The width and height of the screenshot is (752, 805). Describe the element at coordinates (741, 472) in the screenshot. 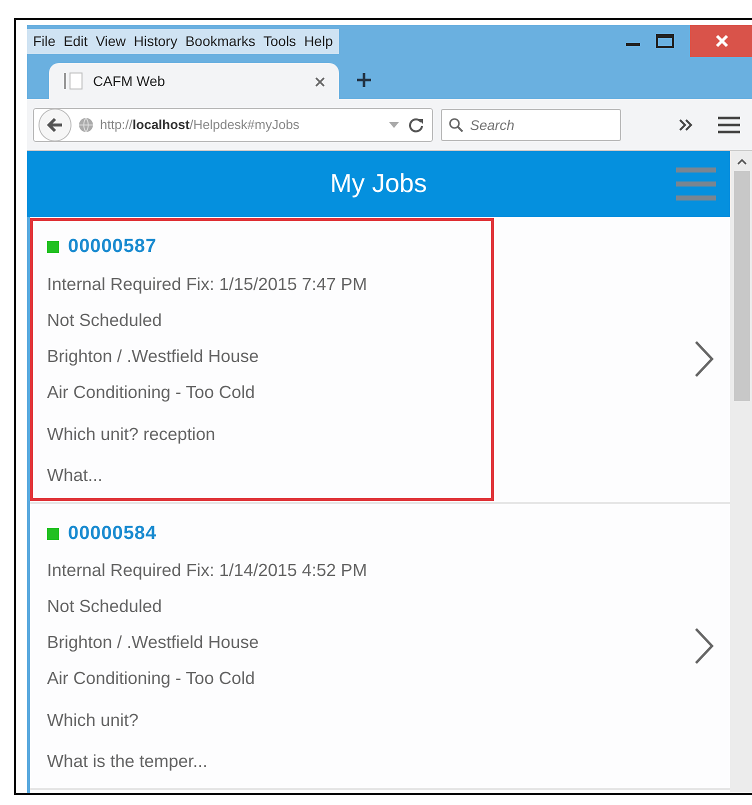

I see `scrollbar` at that location.